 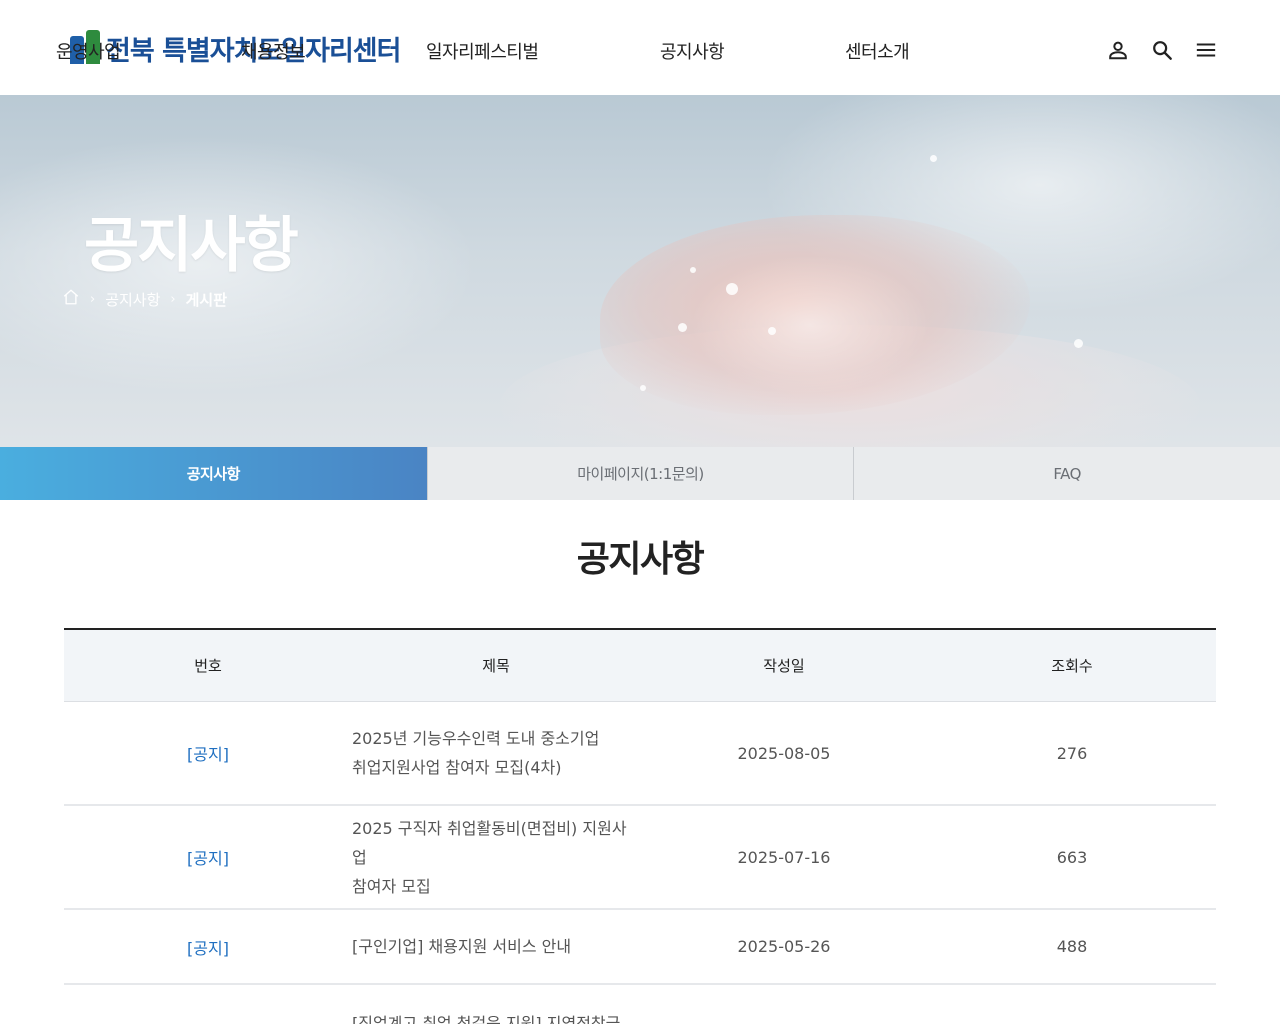 What do you see at coordinates (208, 666) in the screenshot?
I see `column-header-number: 번호` at bounding box center [208, 666].